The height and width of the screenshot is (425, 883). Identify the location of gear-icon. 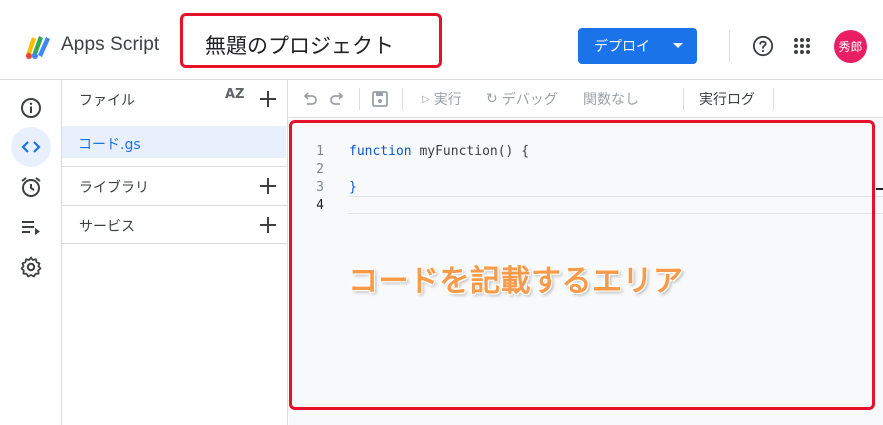
(31, 267).